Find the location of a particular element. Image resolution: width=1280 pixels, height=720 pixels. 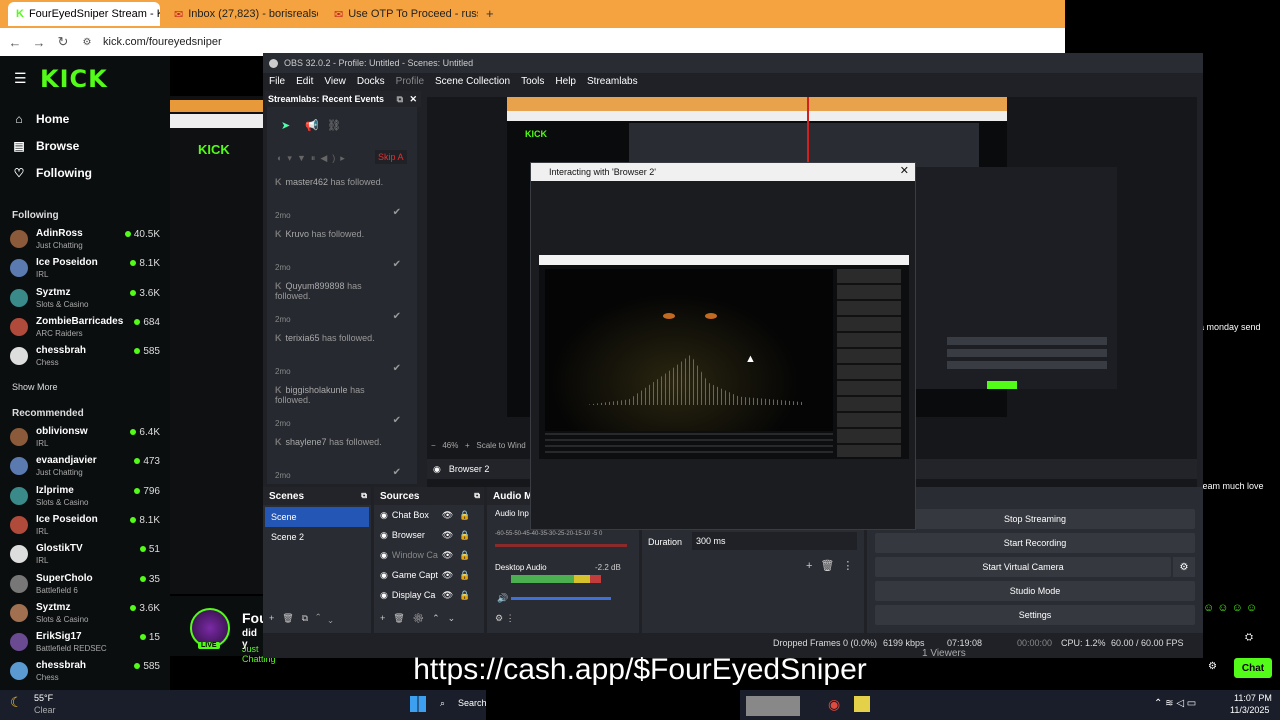

menu-streamlabs: Streamlabs is located at coordinates (612, 81).